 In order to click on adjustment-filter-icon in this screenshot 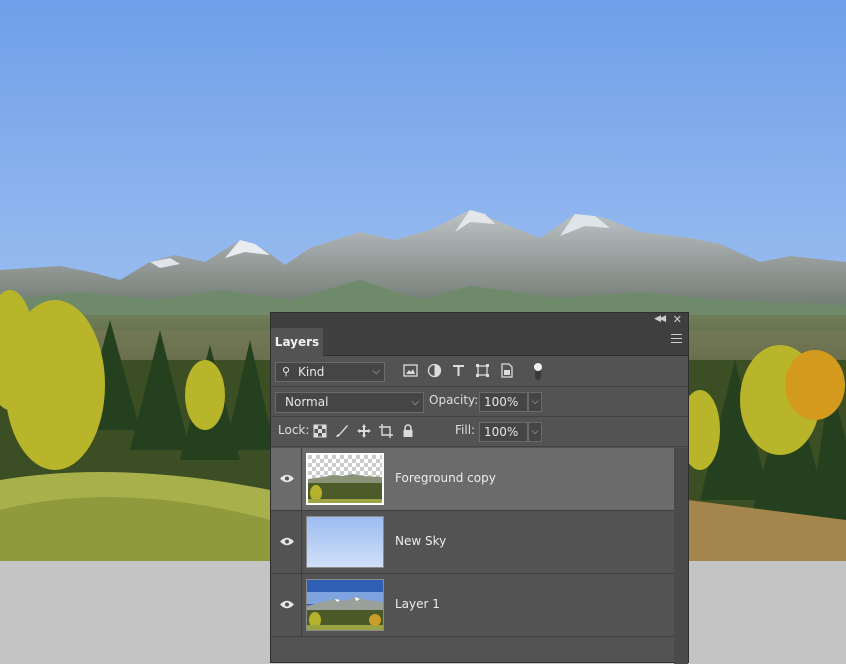, I will do `click(434, 370)`.